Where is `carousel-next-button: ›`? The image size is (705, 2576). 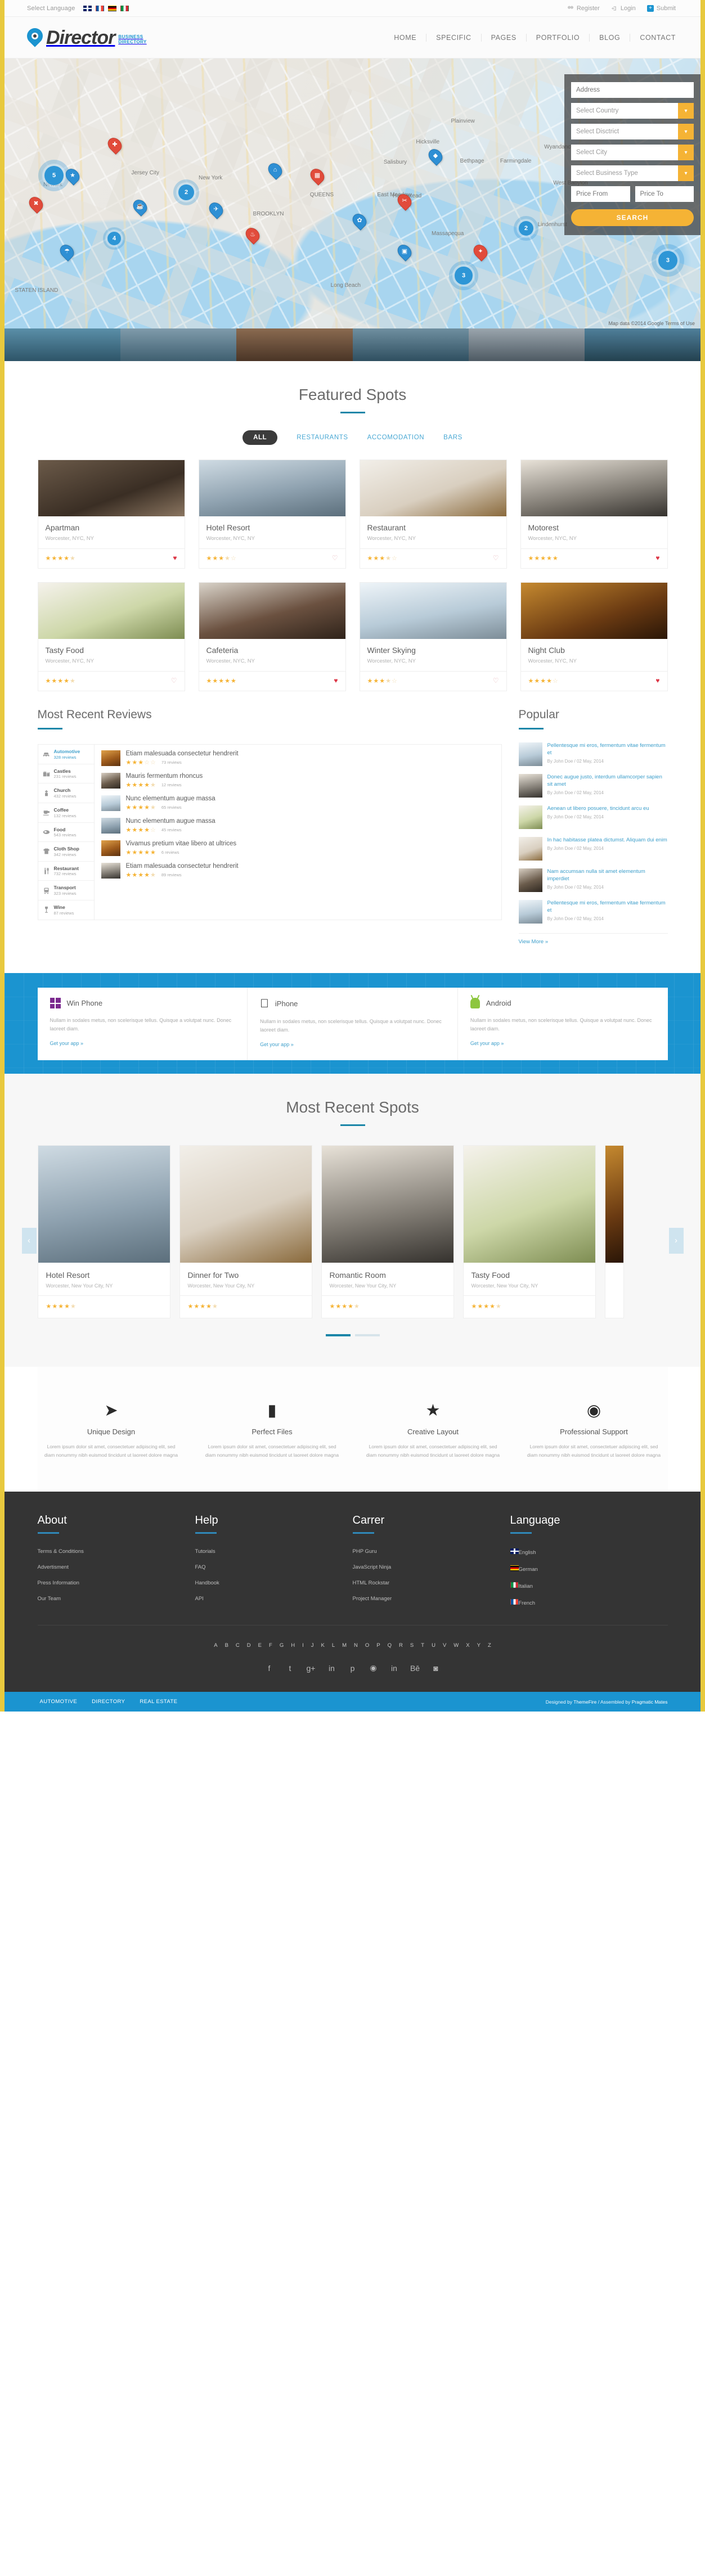
carousel-next-button: › is located at coordinates (676, 1240).